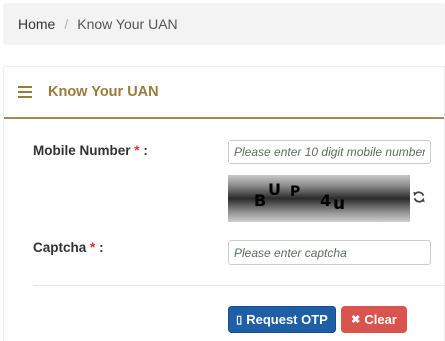 The height and width of the screenshot is (341, 445). I want to click on captcha-characters: B U P 4 u, so click(299, 197).